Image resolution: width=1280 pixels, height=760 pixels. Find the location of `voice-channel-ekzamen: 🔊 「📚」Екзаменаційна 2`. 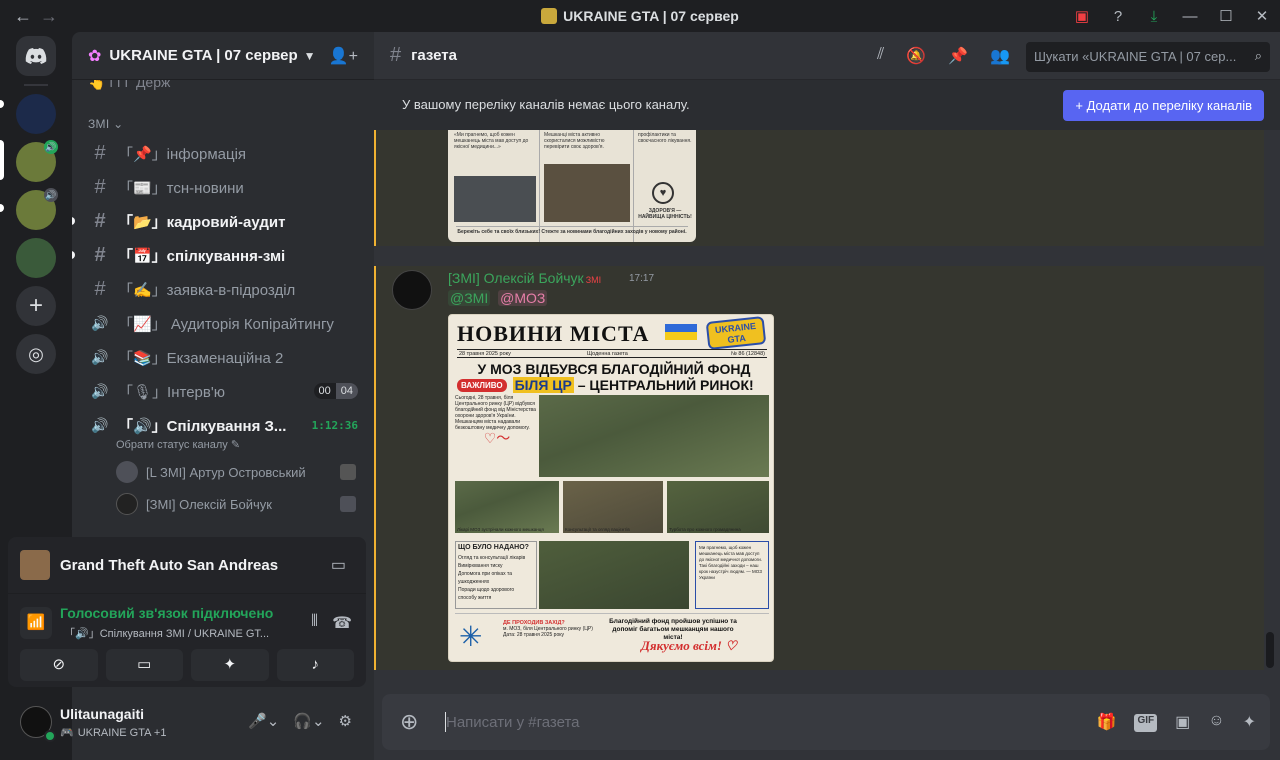

voice-channel-ekzamen: 🔊 「📚」Екзаменаційна 2 is located at coordinates (223, 357).